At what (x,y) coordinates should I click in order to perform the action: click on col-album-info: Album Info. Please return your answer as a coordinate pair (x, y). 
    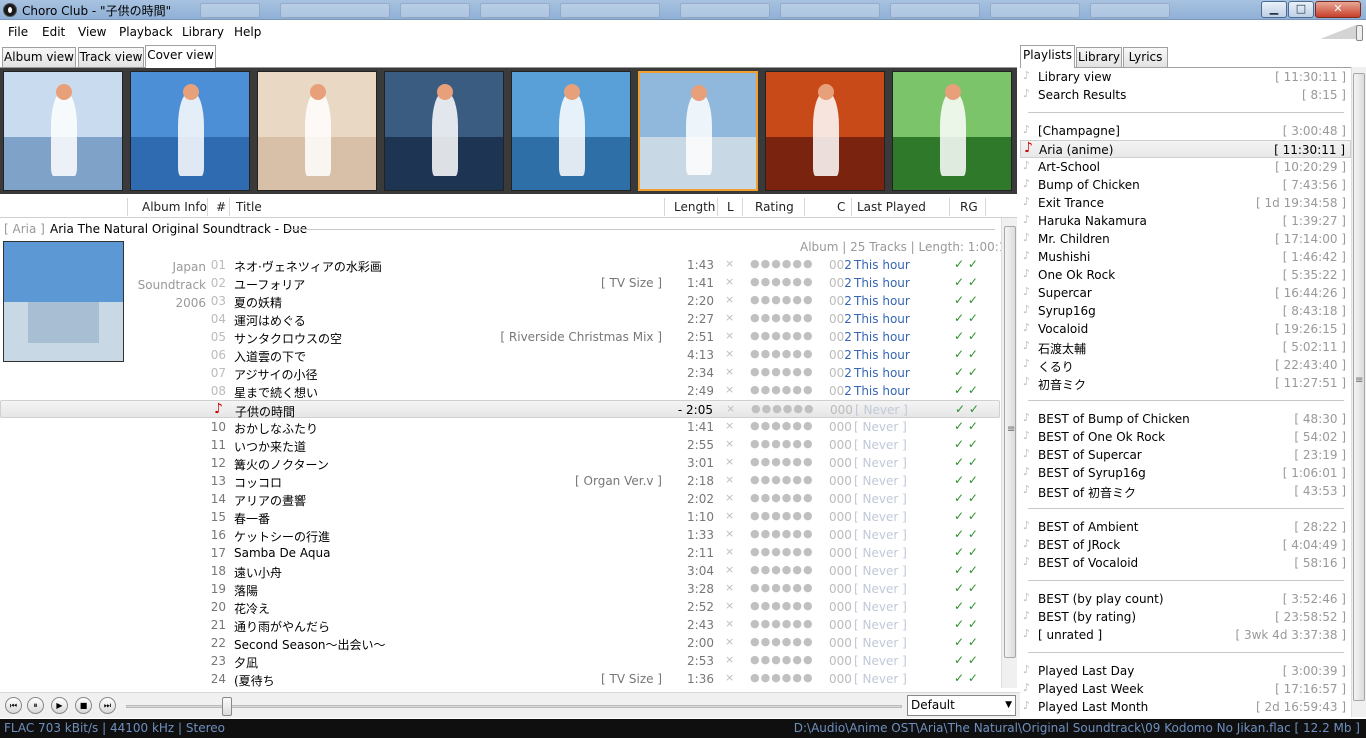
    Looking at the image, I should click on (174, 207).